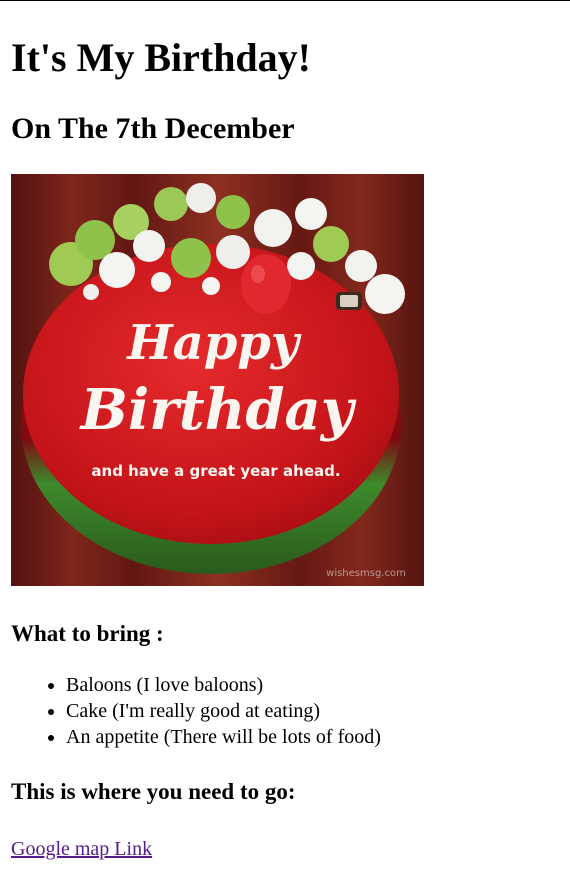 The width and height of the screenshot is (570, 893). Describe the element at coordinates (215, 471) in the screenshot. I see `cake-text-subline: and have a great year ahead.` at that location.